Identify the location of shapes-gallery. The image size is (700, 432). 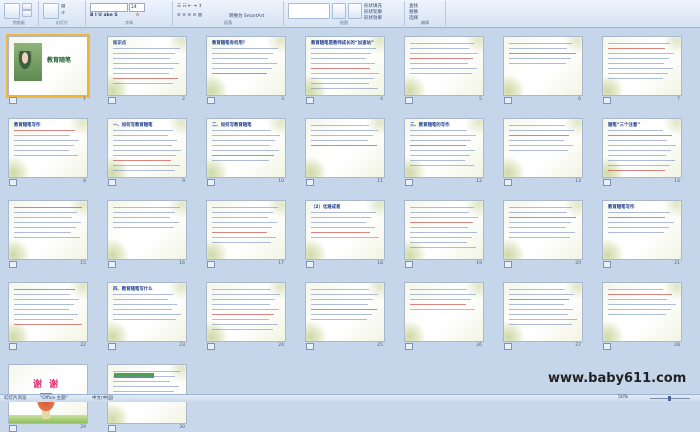
(309, 11).